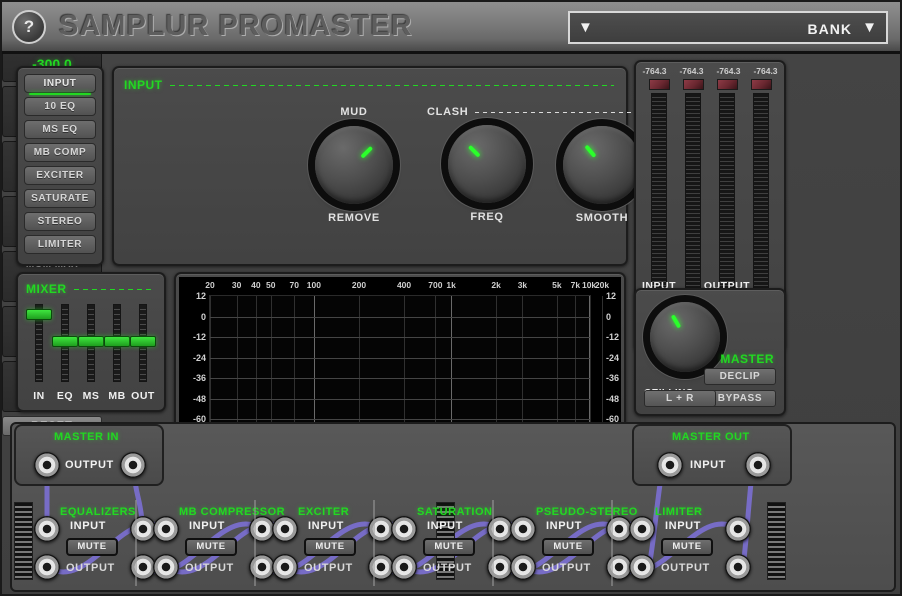  What do you see at coordinates (199, 378) in the screenshot?
I see `y-axis-tick: -36` at bounding box center [199, 378].